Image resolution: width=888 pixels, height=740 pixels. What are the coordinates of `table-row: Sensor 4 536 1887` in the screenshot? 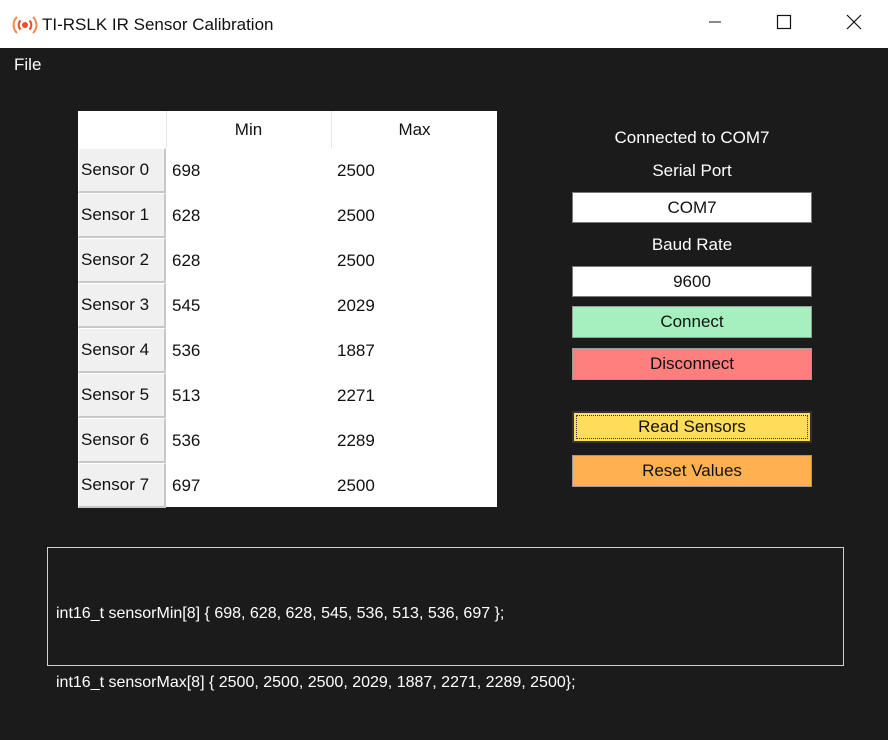 It's located at (287, 350).